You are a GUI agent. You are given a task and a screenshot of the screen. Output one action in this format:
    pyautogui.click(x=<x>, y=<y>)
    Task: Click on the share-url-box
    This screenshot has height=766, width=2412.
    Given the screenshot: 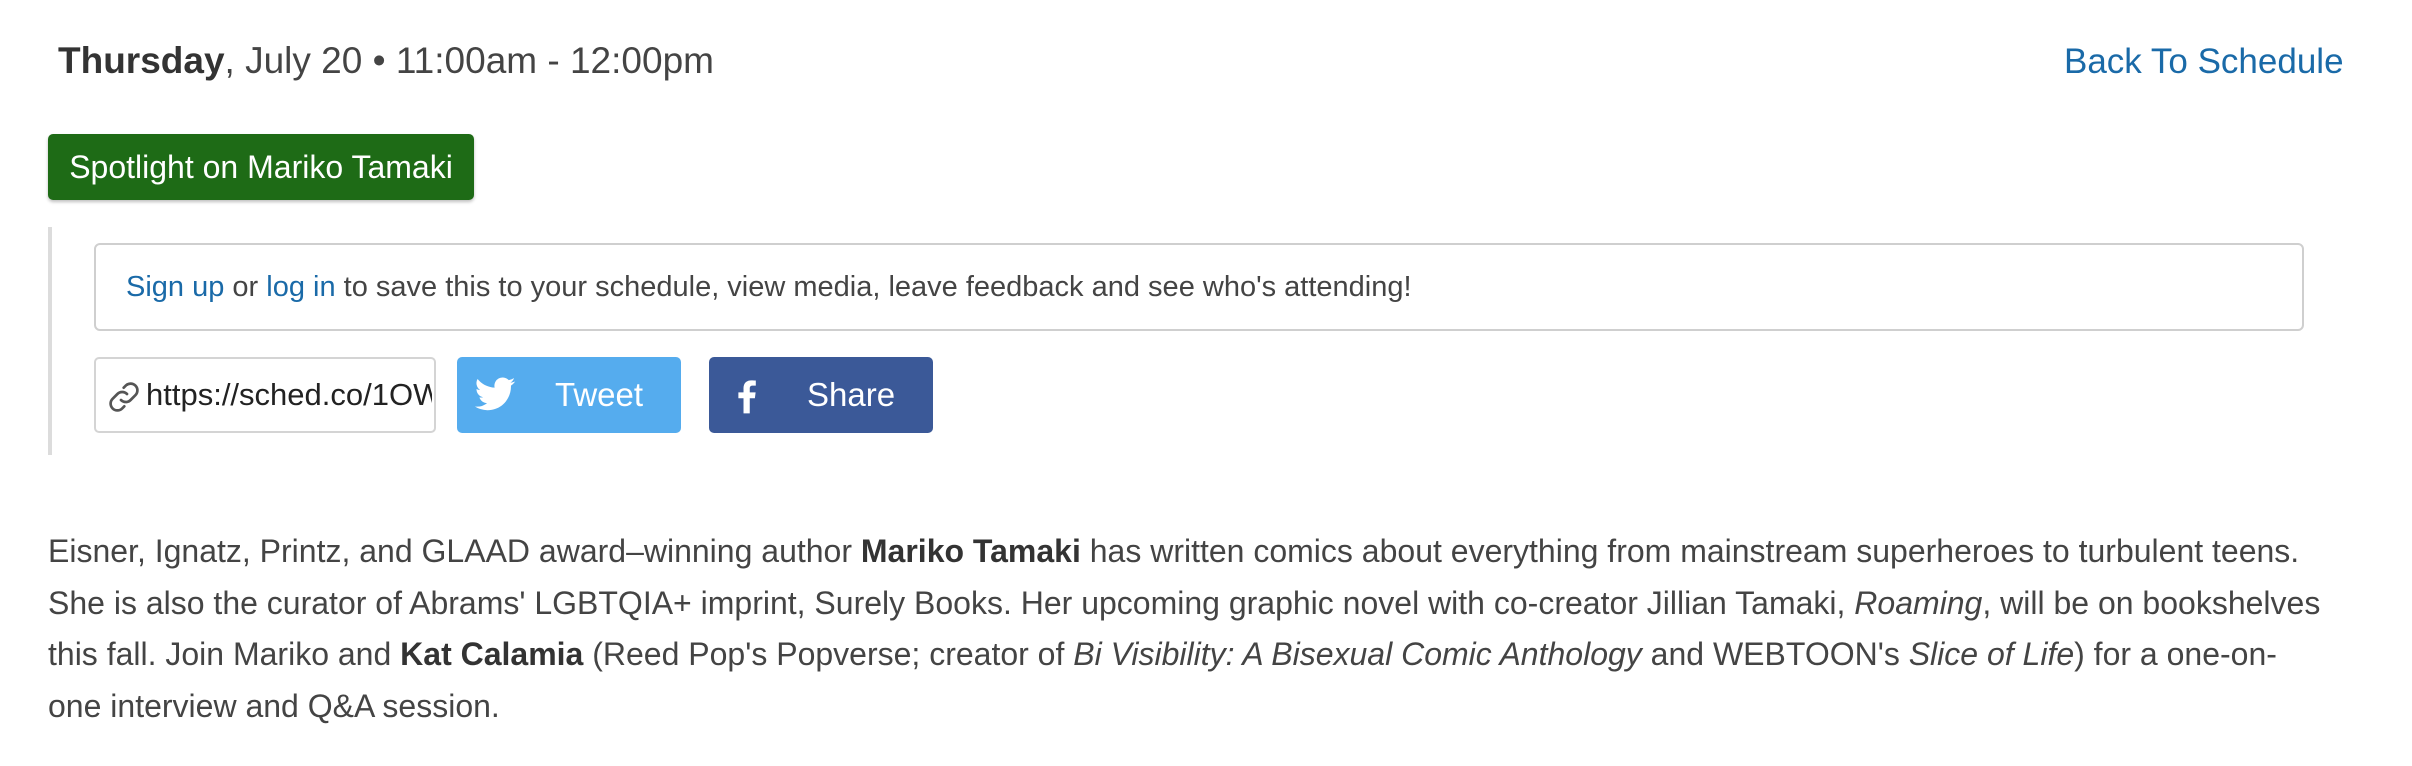 What is the action you would take?
    pyautogui.click(x=265, y=395)
    